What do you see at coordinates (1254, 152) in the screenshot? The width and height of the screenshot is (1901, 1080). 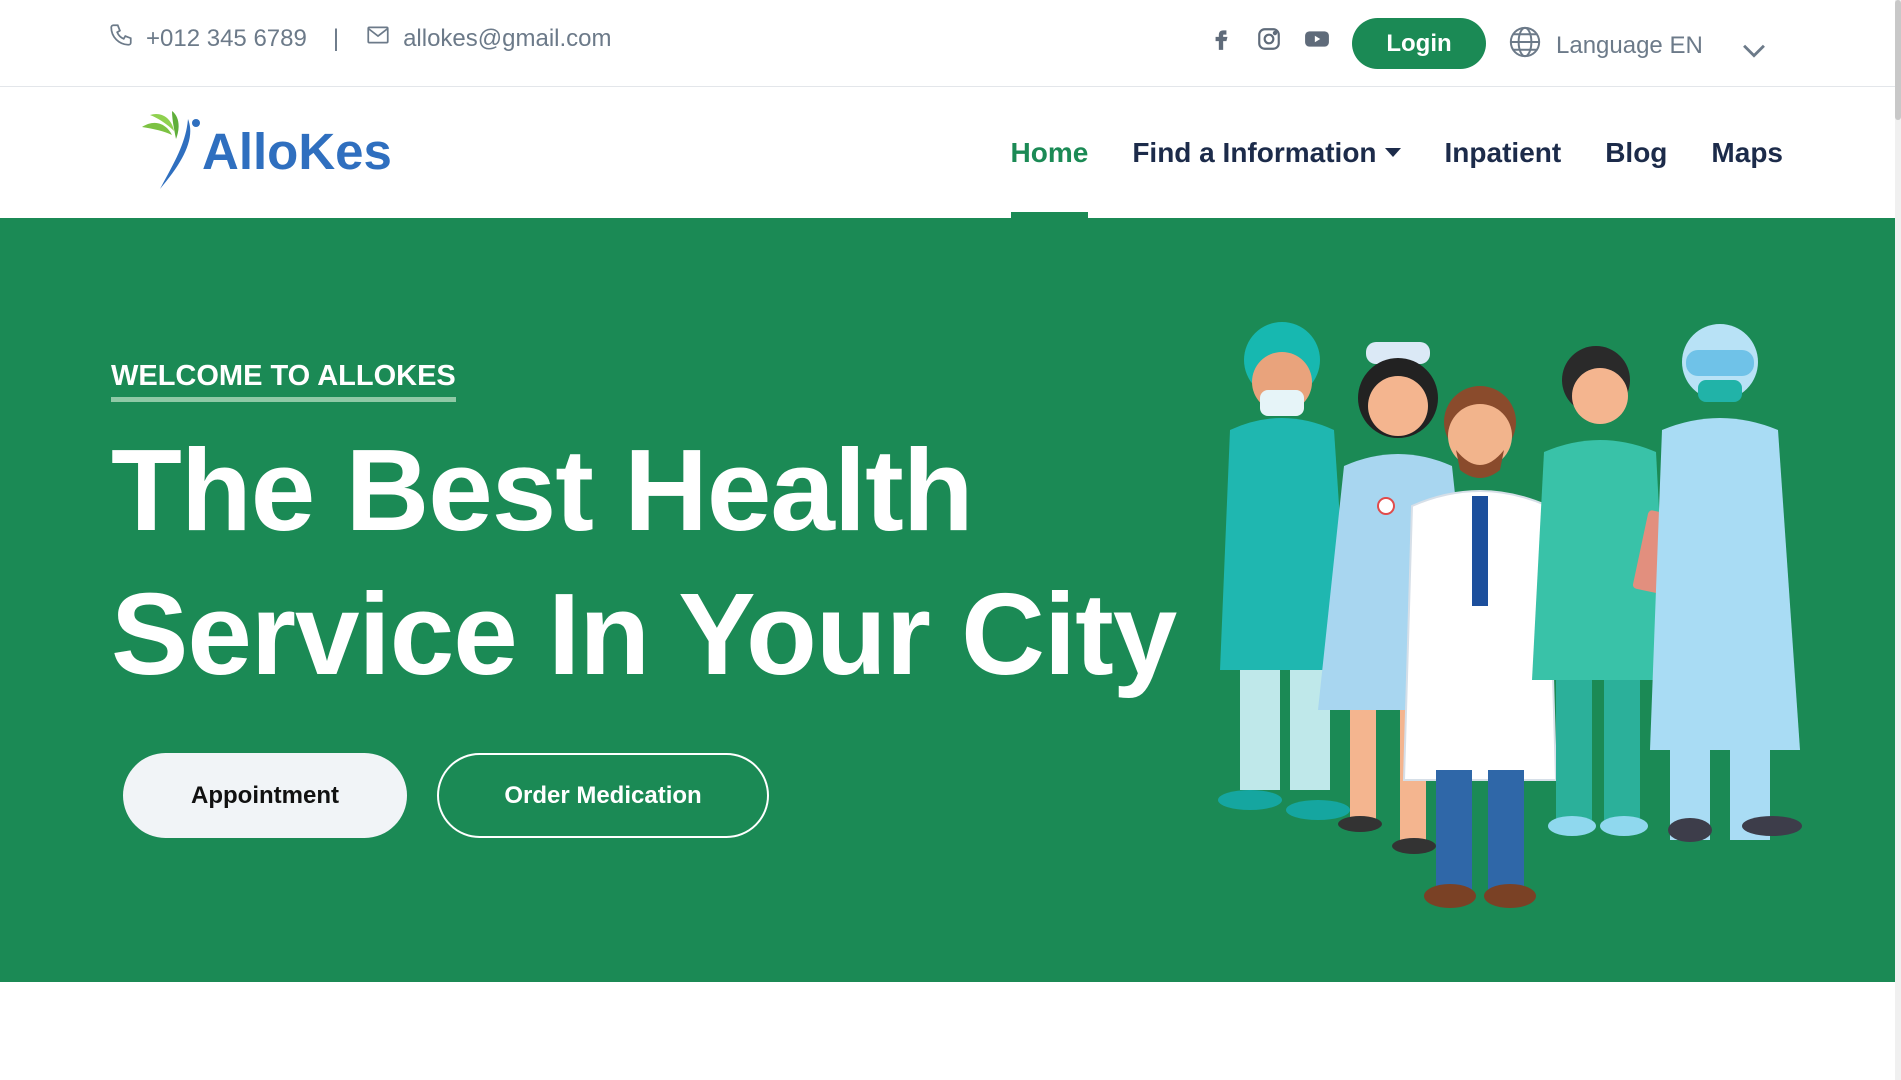 I see `nav-item-label: Find a Information` at bounding box center [1254, 152].